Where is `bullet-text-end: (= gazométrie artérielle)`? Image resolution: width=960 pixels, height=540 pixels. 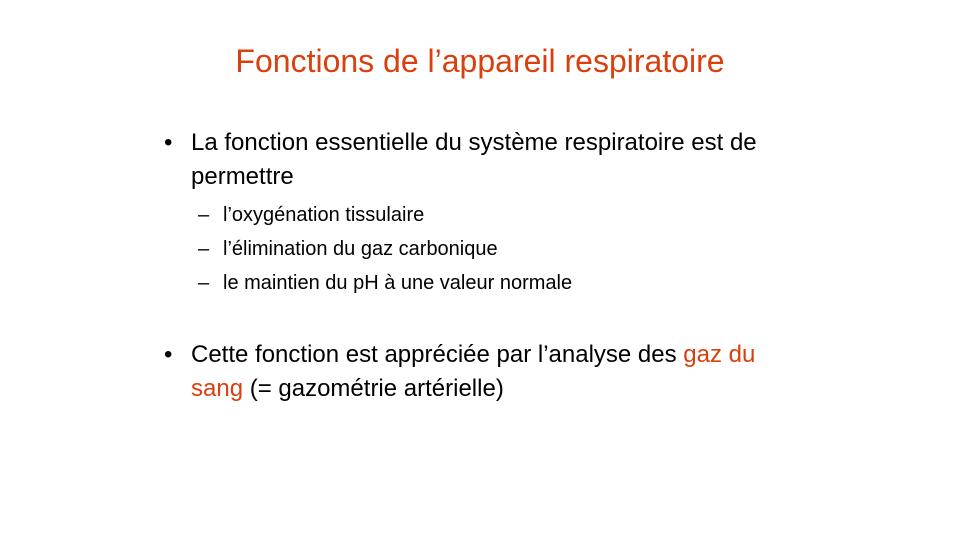 bullet-text-end: (= gazométrie artérielle) is located at coordinates (373, 388).